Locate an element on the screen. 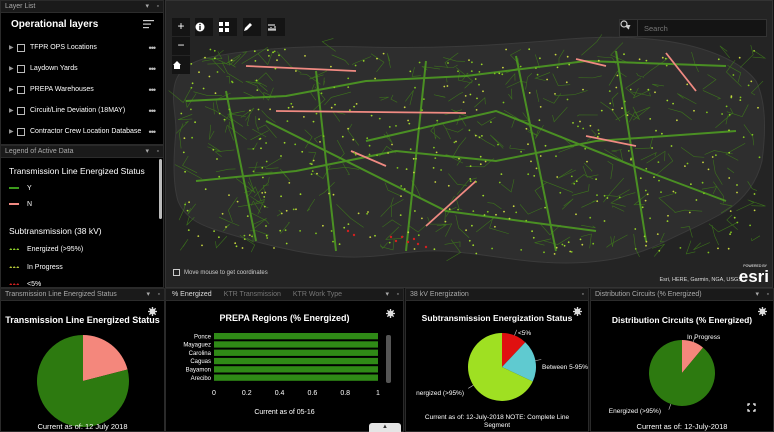 This screenshot has height=432, width=774. basemap-gallery-button is located at coordinates (228, 27).